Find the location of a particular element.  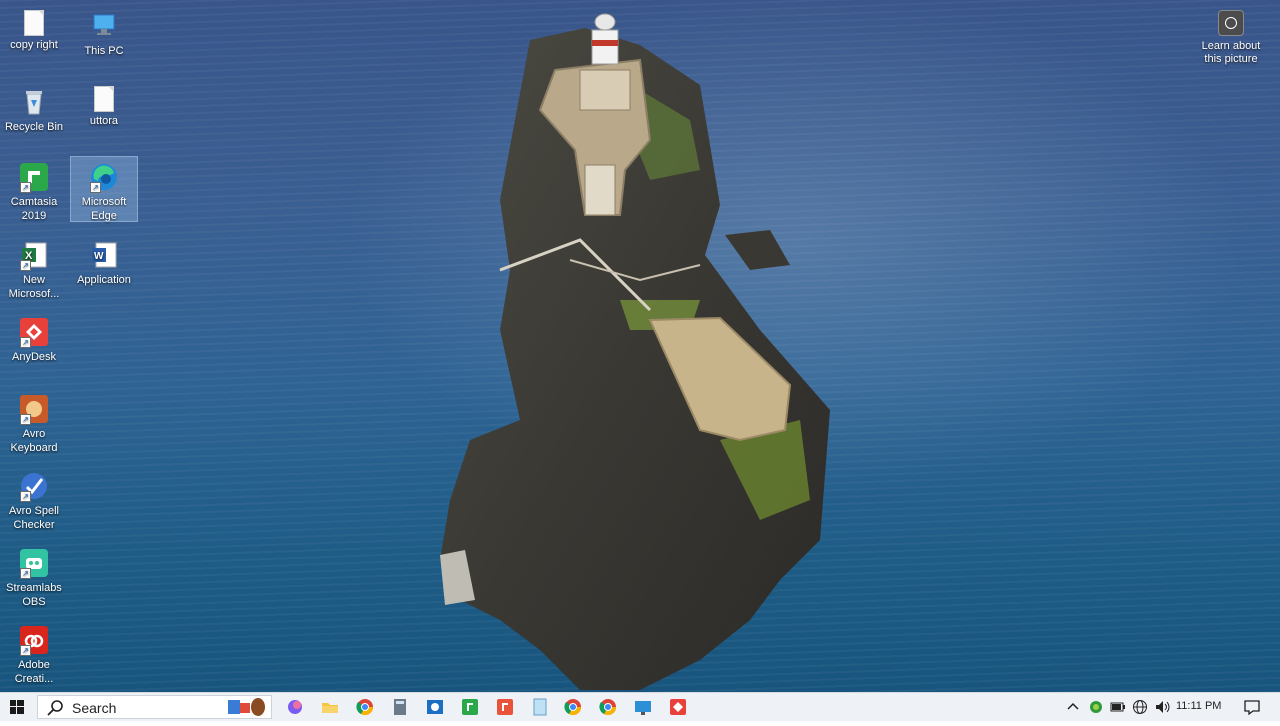

windows-logo-icon is located at coordinates (17, 707).